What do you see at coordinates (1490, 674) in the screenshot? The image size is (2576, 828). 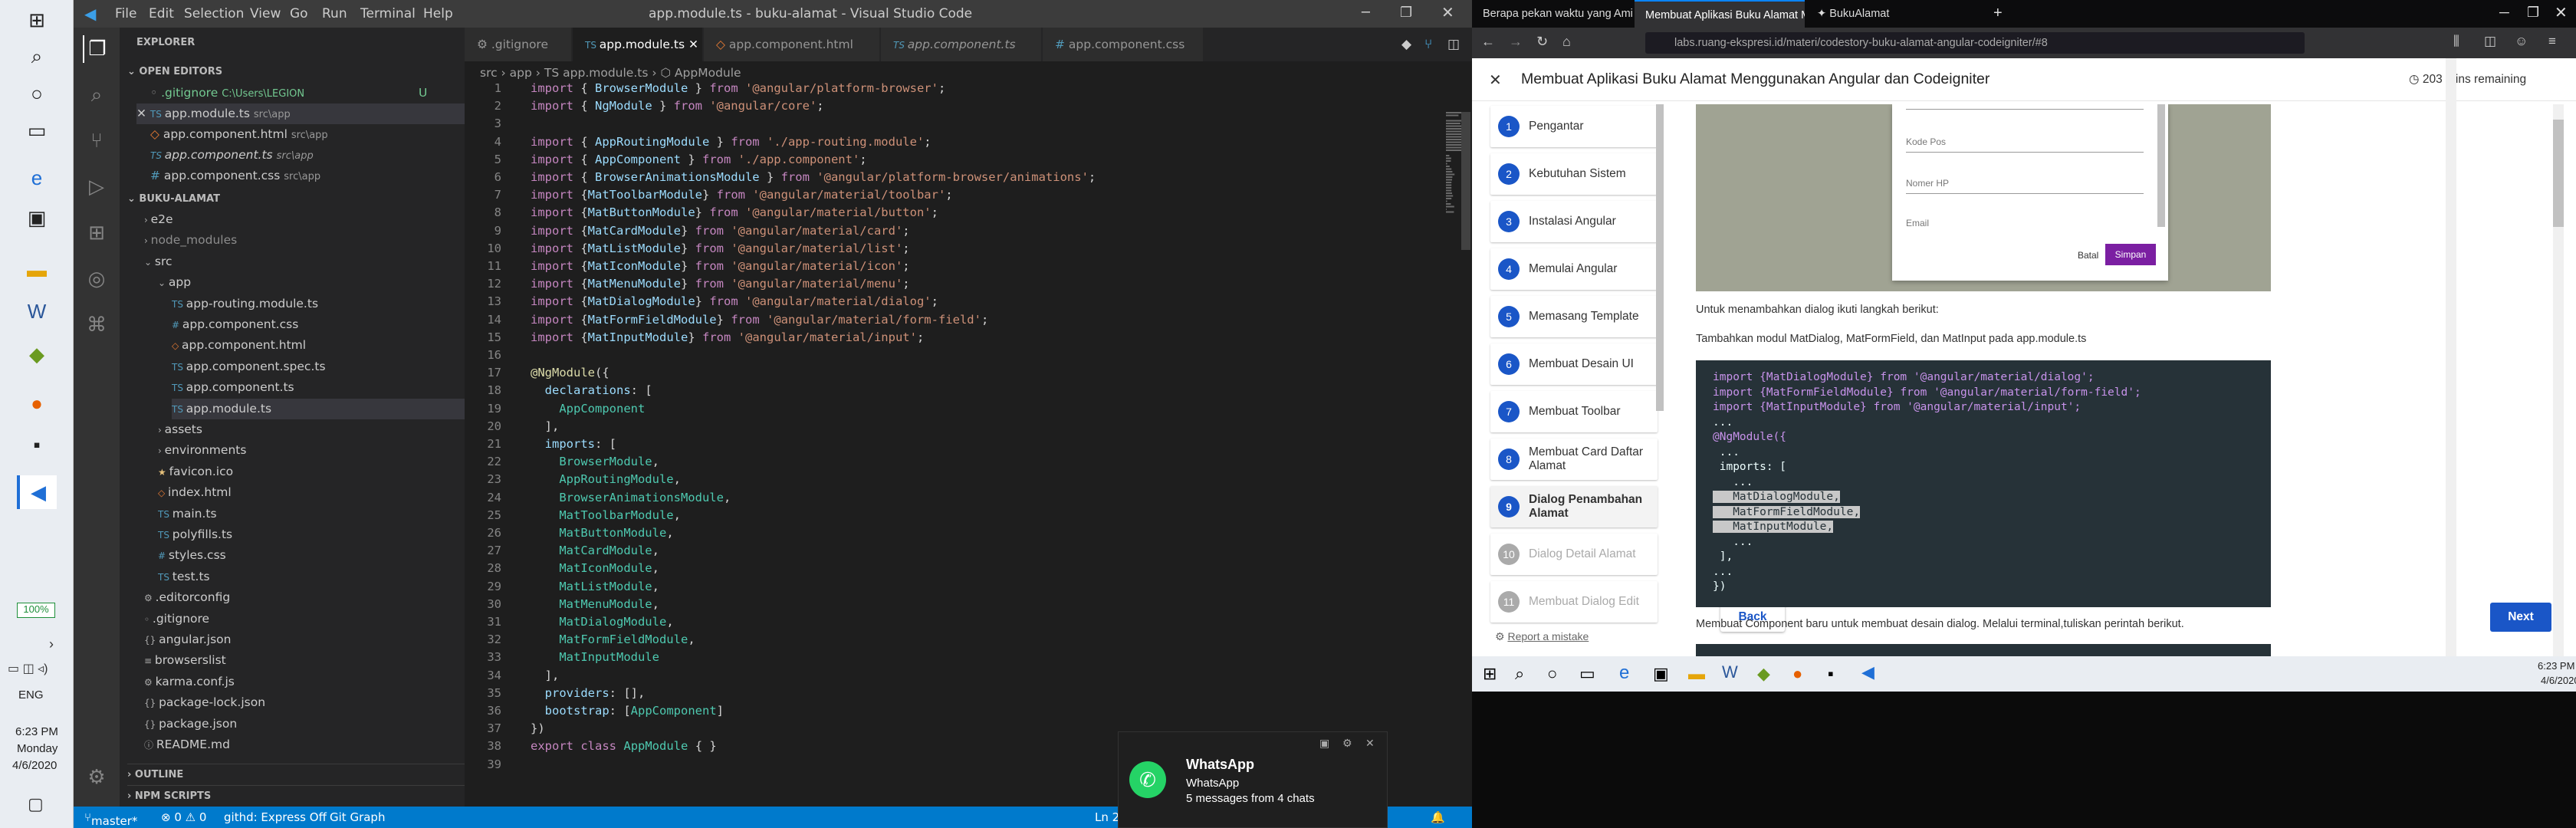 I see `windows-start-icon: ⊞` at bounding box center [1490, 674].